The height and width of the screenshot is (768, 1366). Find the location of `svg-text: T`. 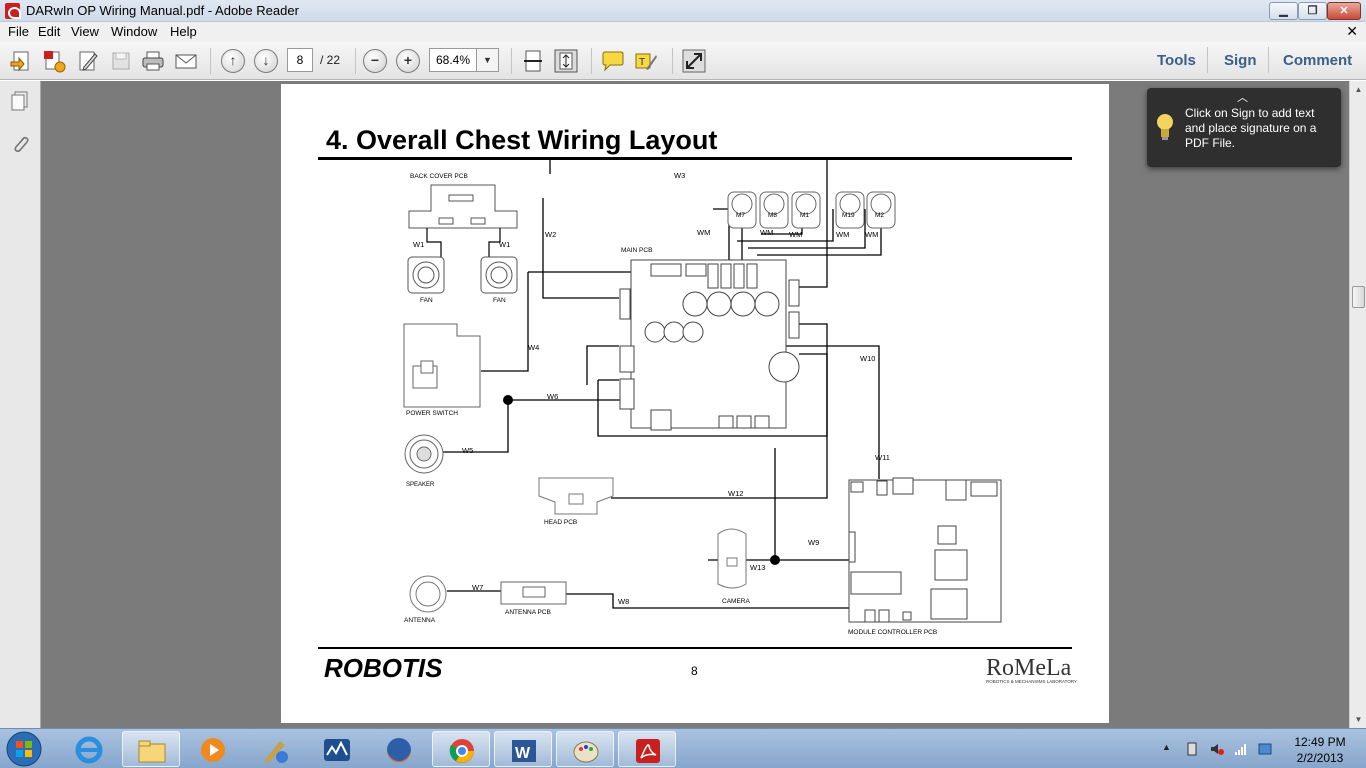

svg-text: T is located at coordinates (642, 62).